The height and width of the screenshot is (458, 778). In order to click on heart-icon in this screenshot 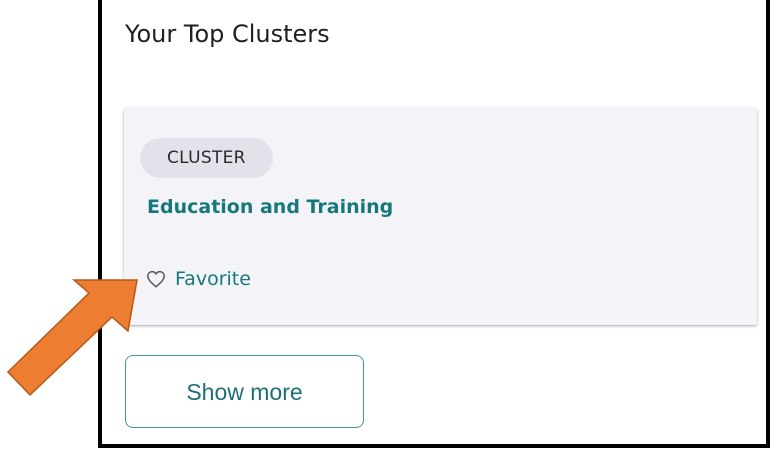, I will do `click(156, 279)`.